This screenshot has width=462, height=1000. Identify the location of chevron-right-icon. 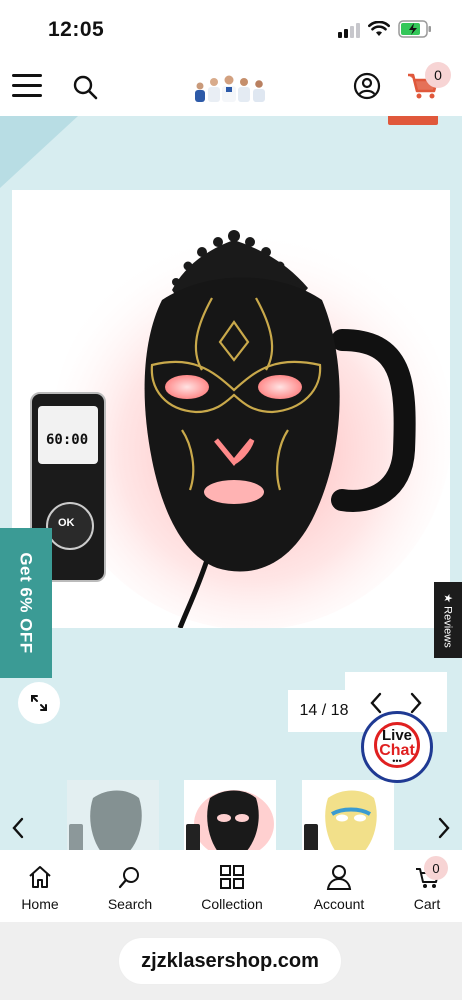
(416, 703).